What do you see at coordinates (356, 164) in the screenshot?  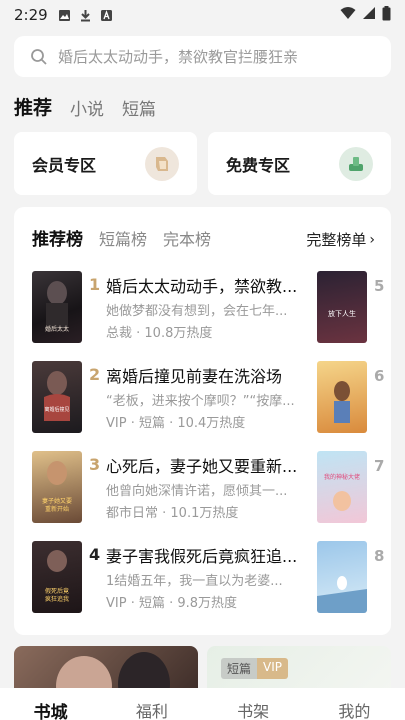 I see `free-badge-icon` at bounding box center [356, 164].